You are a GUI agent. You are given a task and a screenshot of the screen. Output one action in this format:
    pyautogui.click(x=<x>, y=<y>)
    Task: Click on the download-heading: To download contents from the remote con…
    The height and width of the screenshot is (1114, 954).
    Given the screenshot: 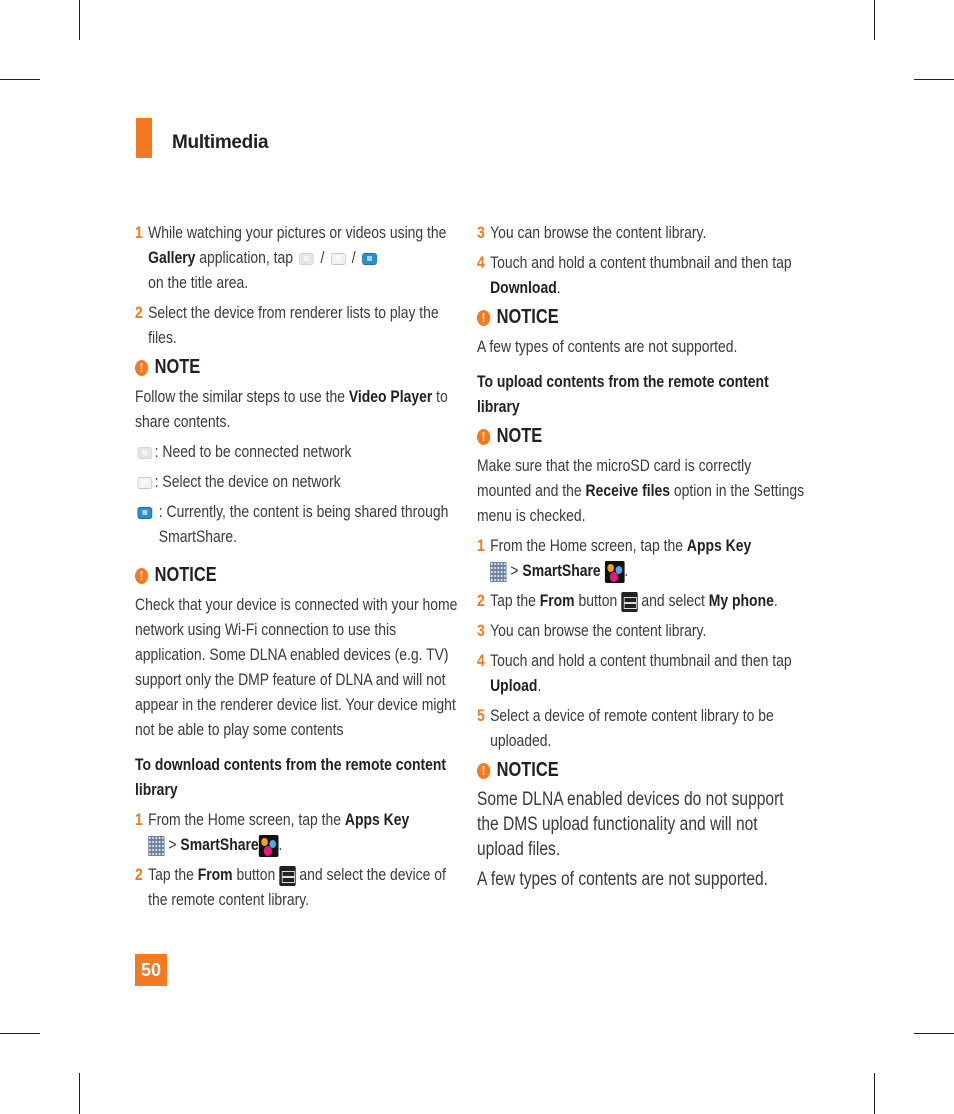 What is the action you would take?
    pyautogui.click(x=291, y=777)
    